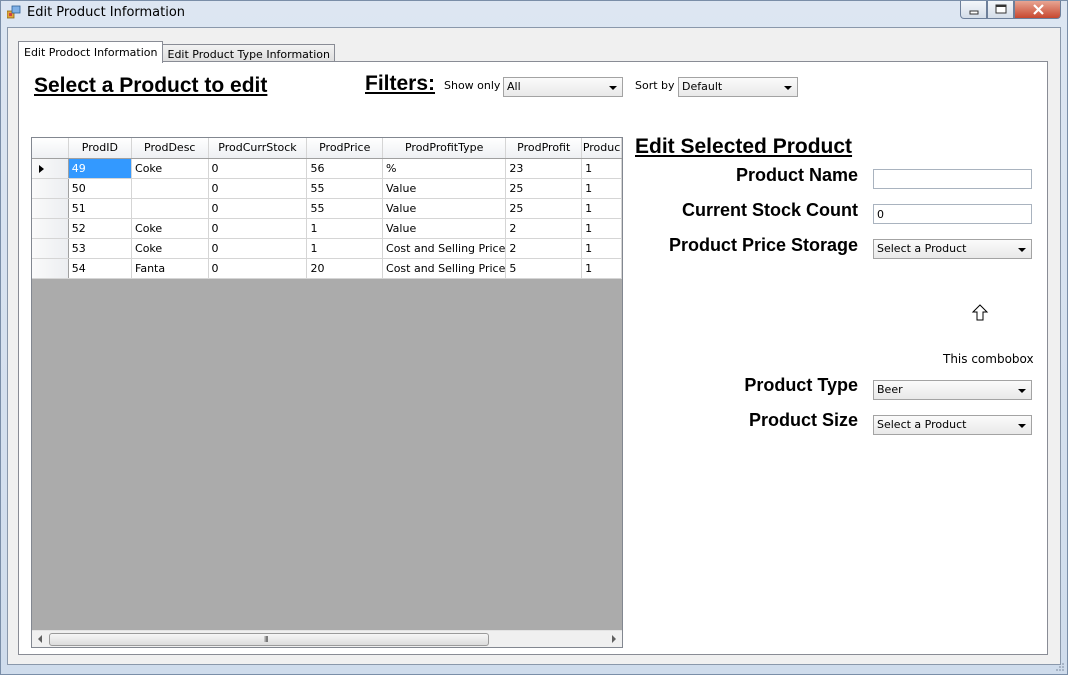 Image resolution: width=1068 pixels, height=675 pixels. I want to click on table-cell: 5, so click(544, 268).